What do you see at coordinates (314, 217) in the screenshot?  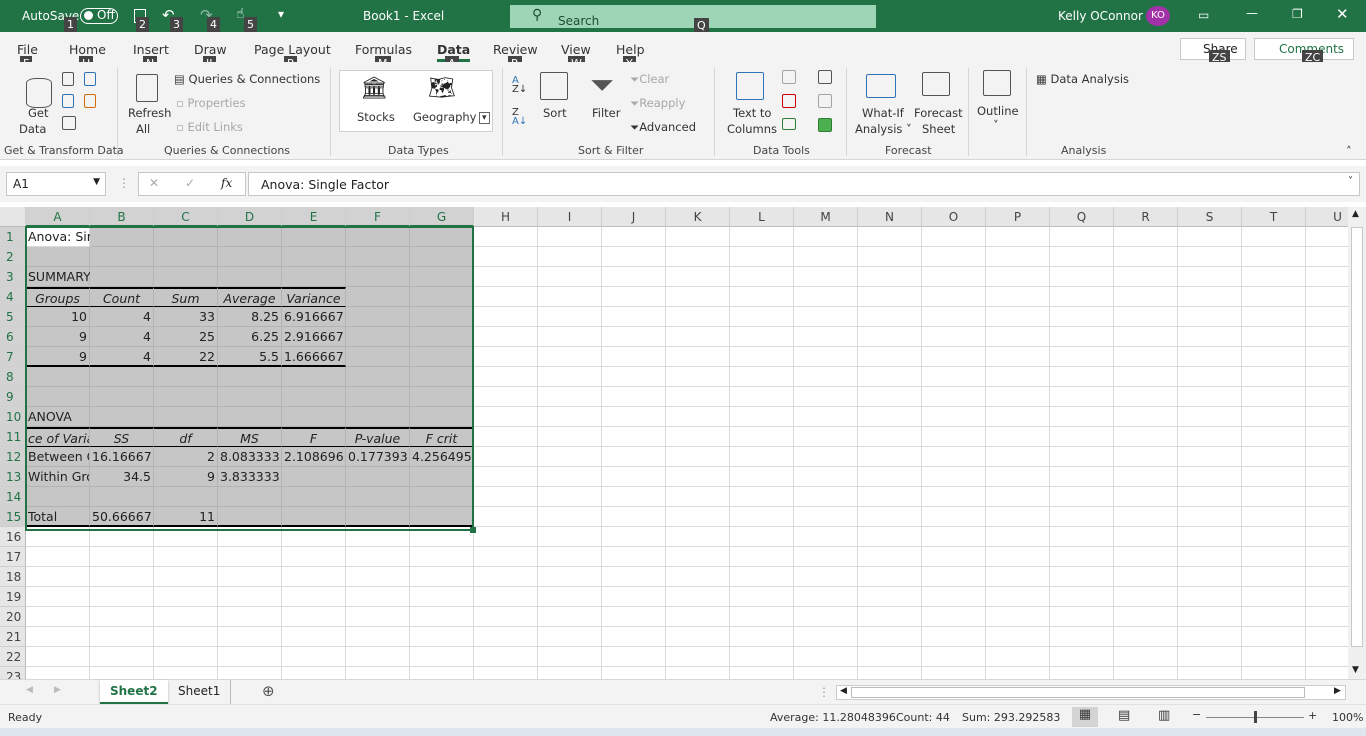 I see `column-header-E: E` at bounding box center [314, 217].